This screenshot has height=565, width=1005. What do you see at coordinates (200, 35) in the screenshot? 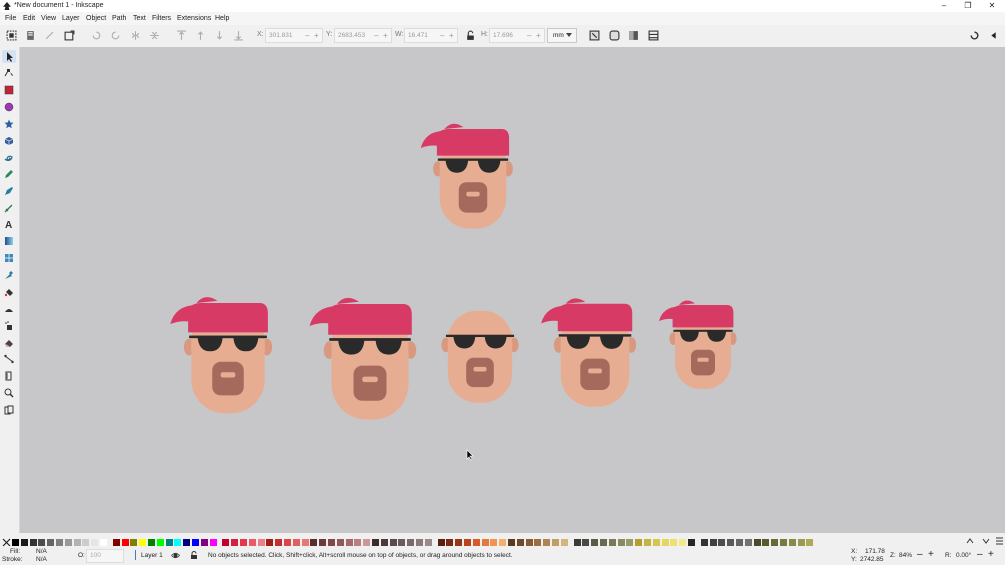
I see `raise-icon` at bounding box center [200, 35].